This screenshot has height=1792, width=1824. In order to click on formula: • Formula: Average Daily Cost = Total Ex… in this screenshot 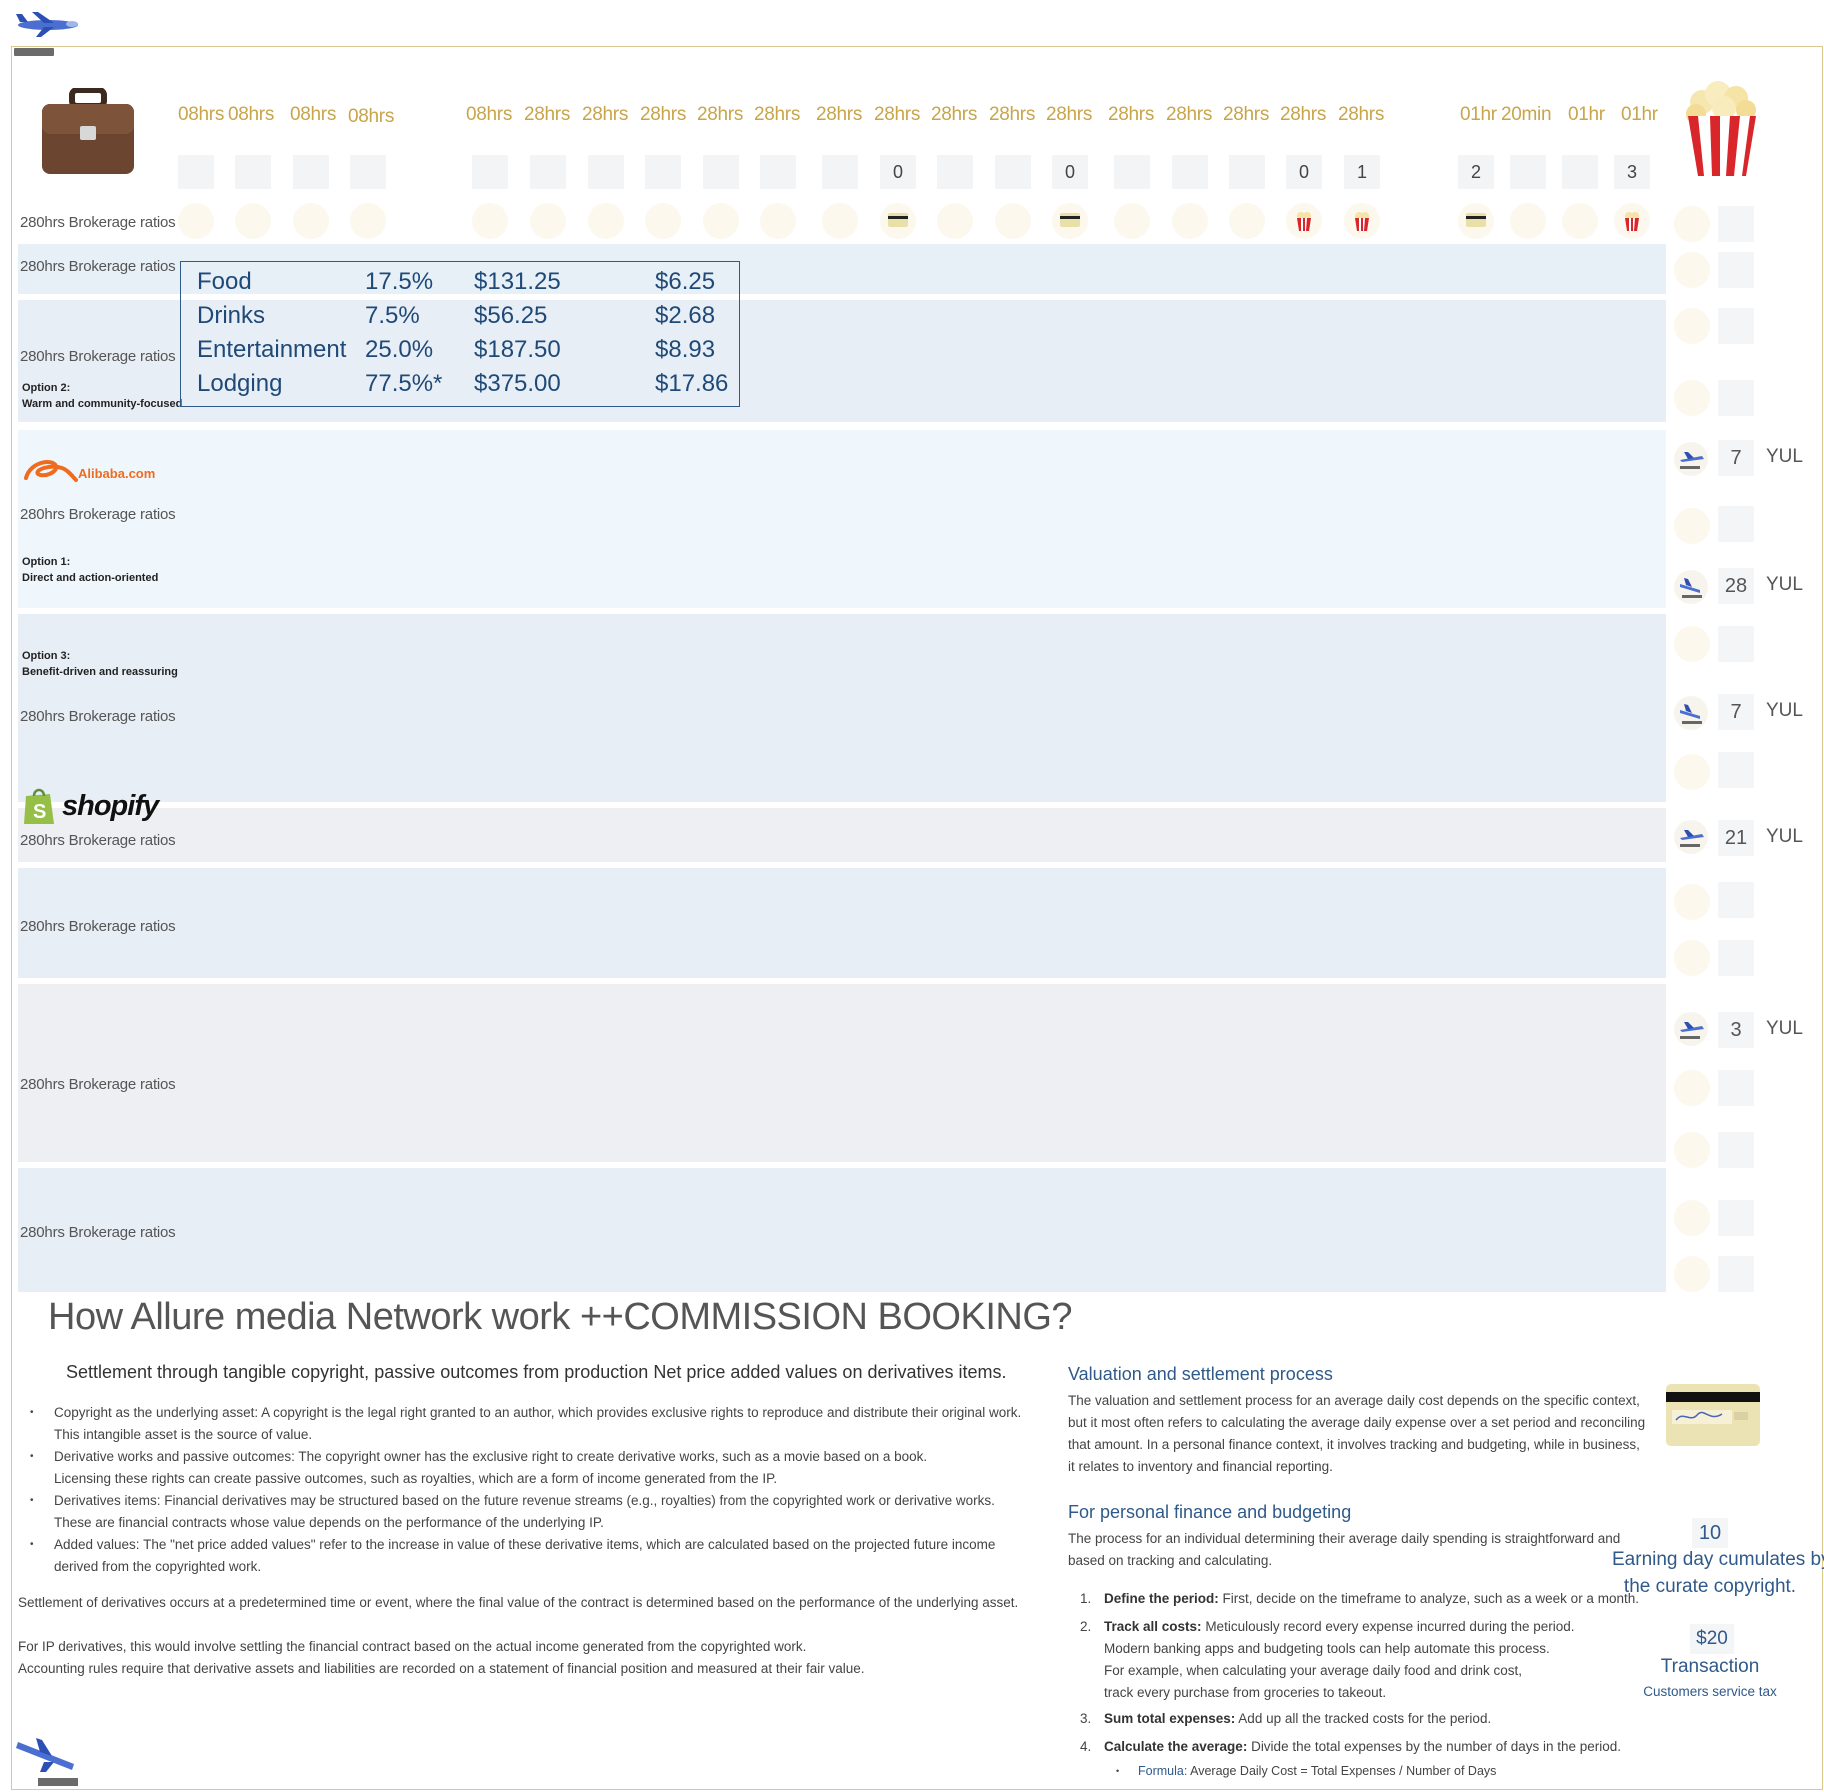, I will do `click(1306, 1771)`.